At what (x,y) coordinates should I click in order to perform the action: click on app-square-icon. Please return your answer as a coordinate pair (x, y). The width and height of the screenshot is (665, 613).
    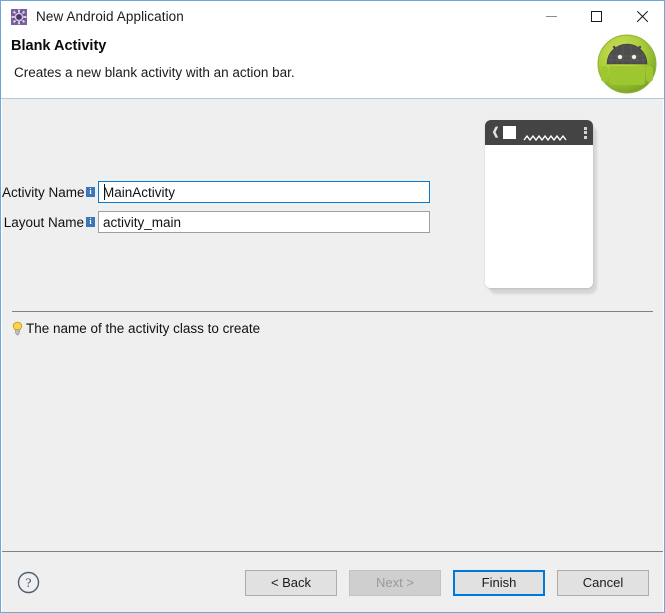
    Looking at the image, I should click on (510, 132).